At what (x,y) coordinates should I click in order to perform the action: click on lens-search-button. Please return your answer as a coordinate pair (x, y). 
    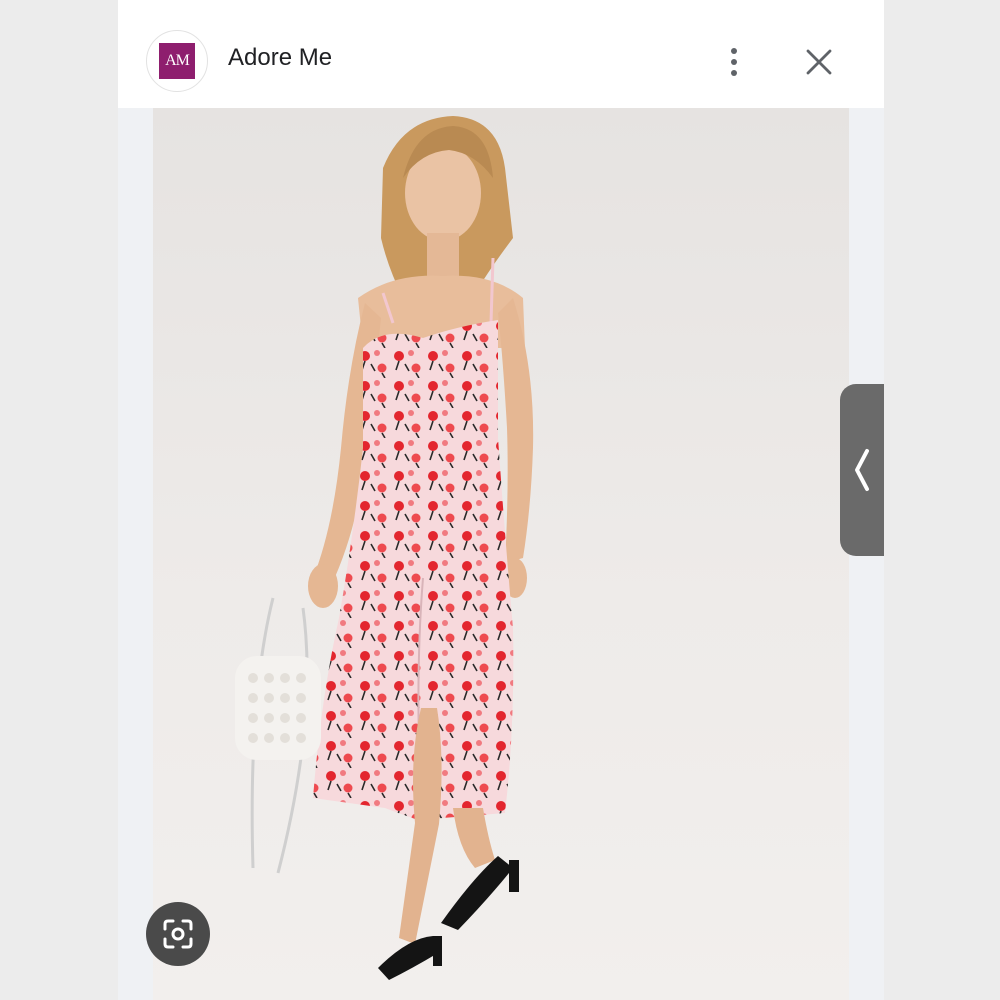
    Looking at the image, I should click on (178, 934).